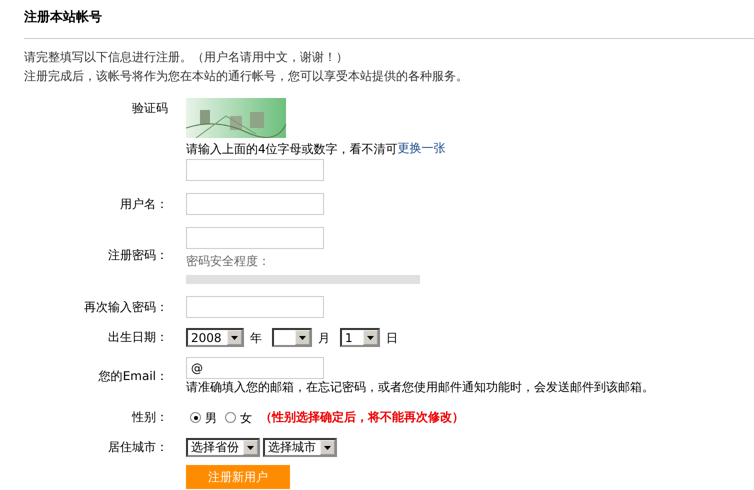 The height and width of the screenshot is (490, 754). I want to click on username-input, so click(255, 204).